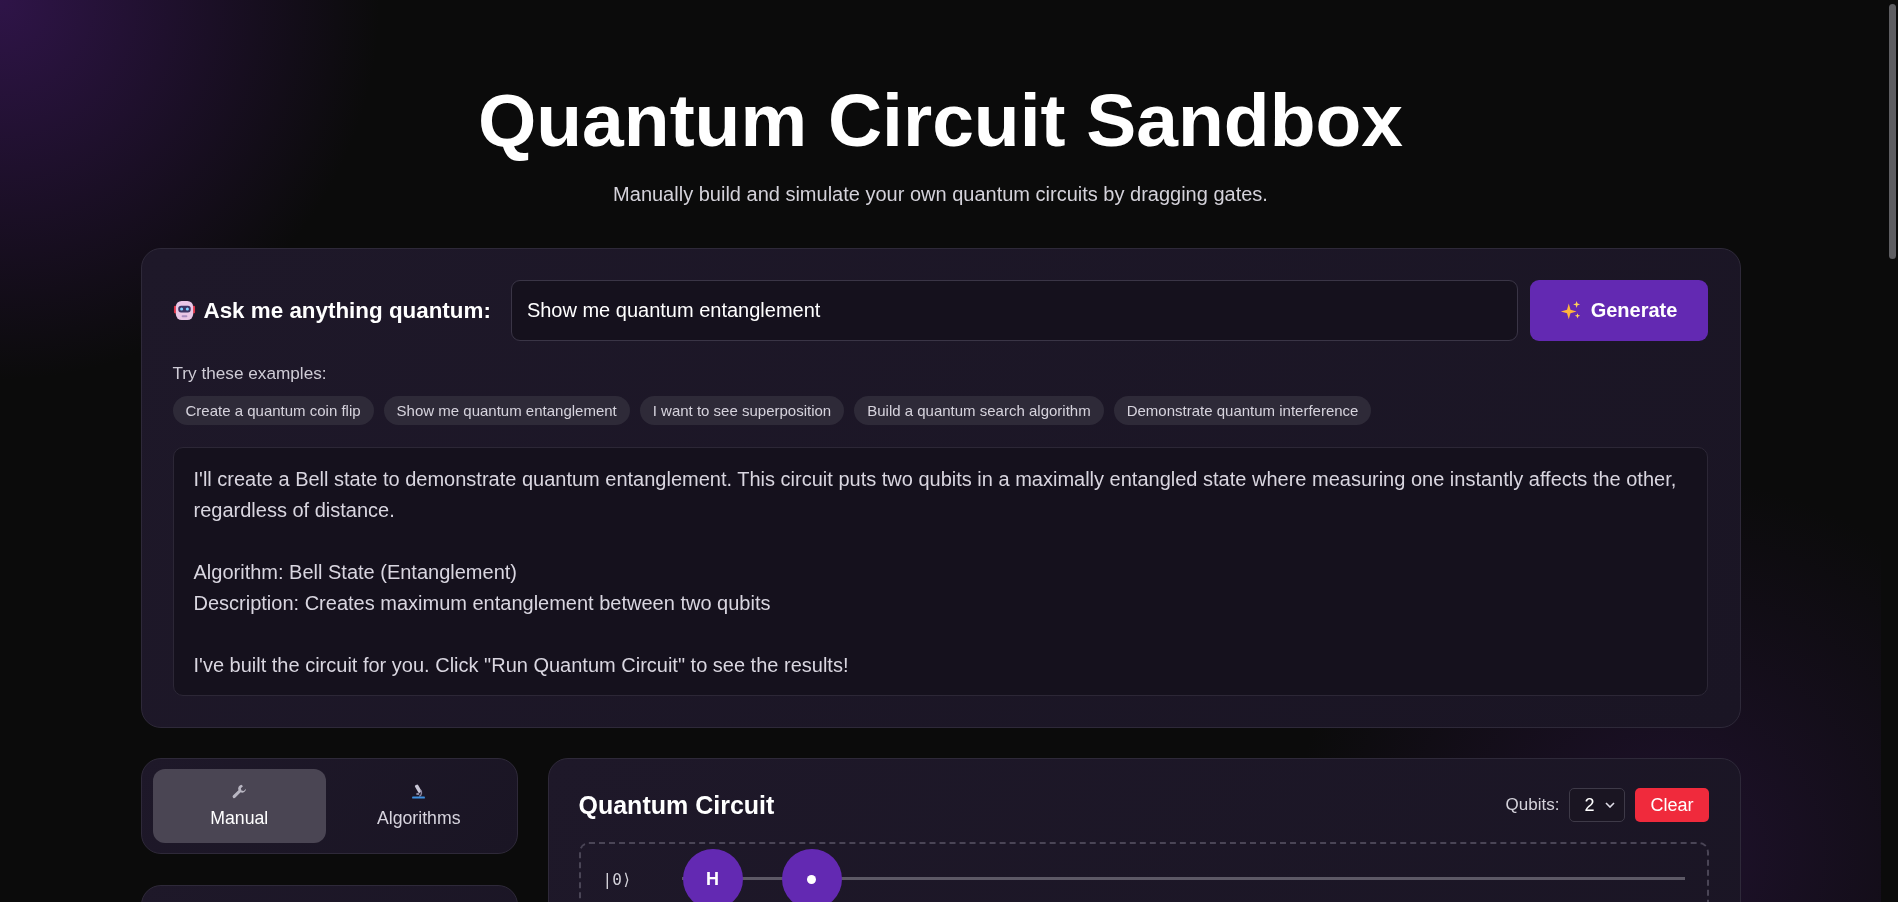 The image size is (1898, 902). Describe the element at coordinates (940, 194) in the screenshot. I see `page-subtitle: Manually build and simulate your own quantum circuits by dragging gates.` at that location.